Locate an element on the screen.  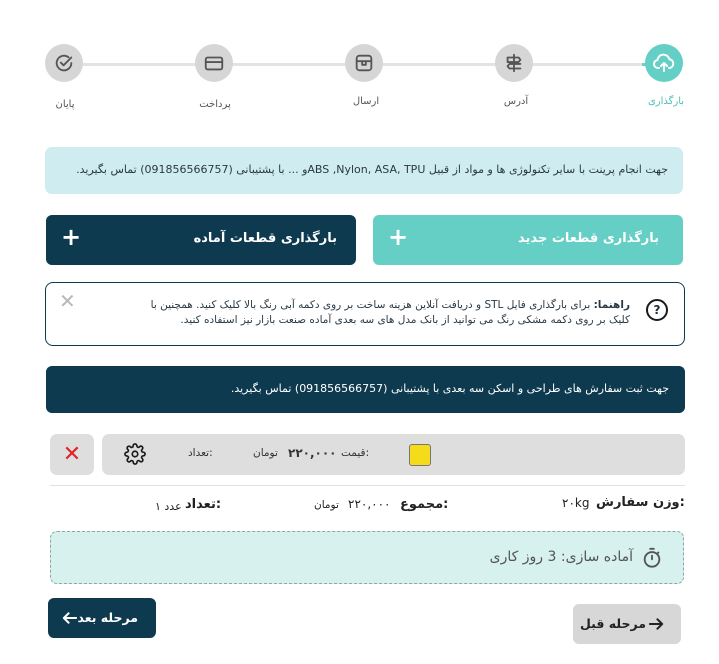
upload-new-parts-button: بارگذاری قطعات جدید + is located at coordinates (528, 240).